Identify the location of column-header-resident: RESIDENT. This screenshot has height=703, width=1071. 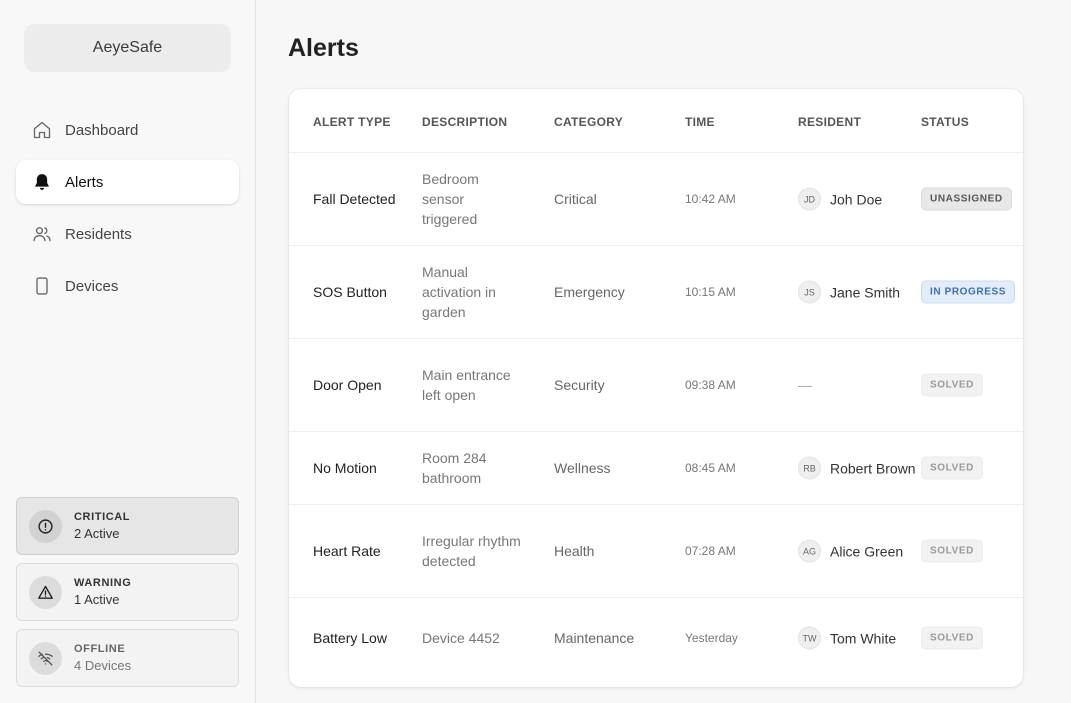
(829, 122).